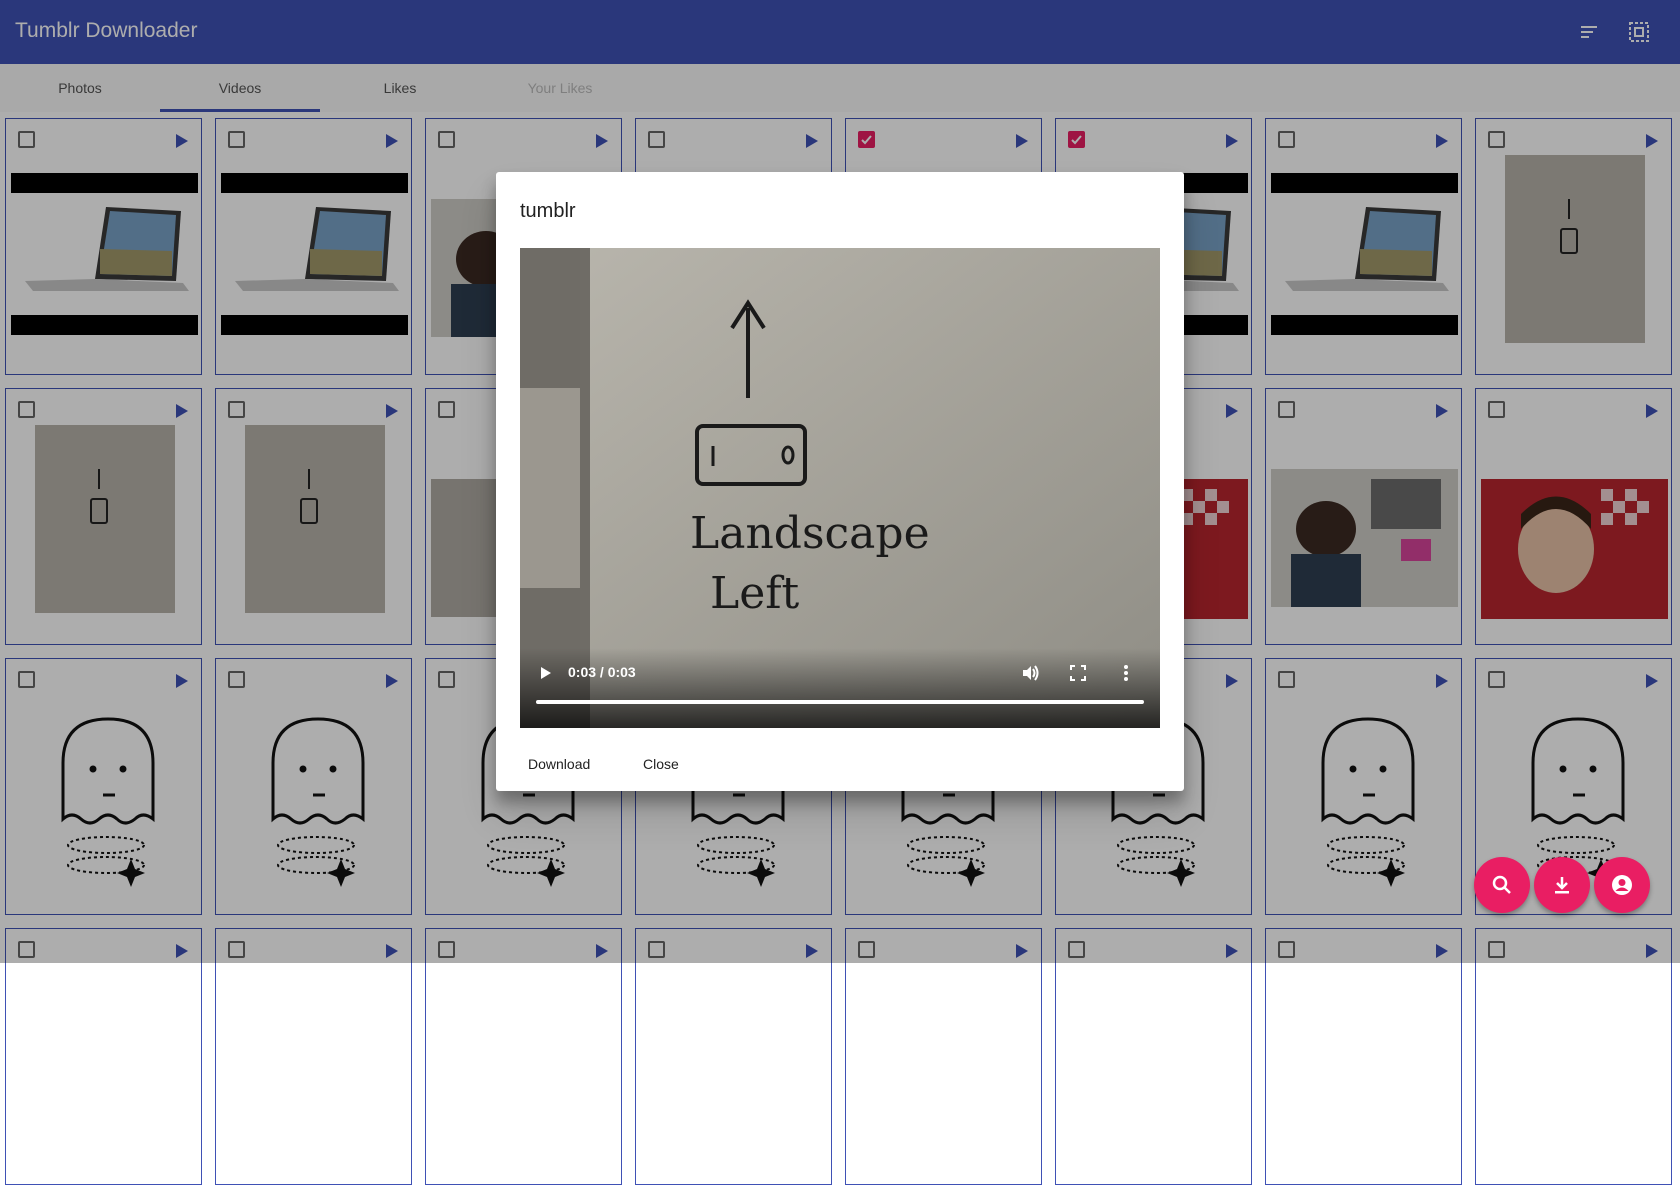 The image size is (1680, 1185). I want to click on search-icon, so click(1501, 884).